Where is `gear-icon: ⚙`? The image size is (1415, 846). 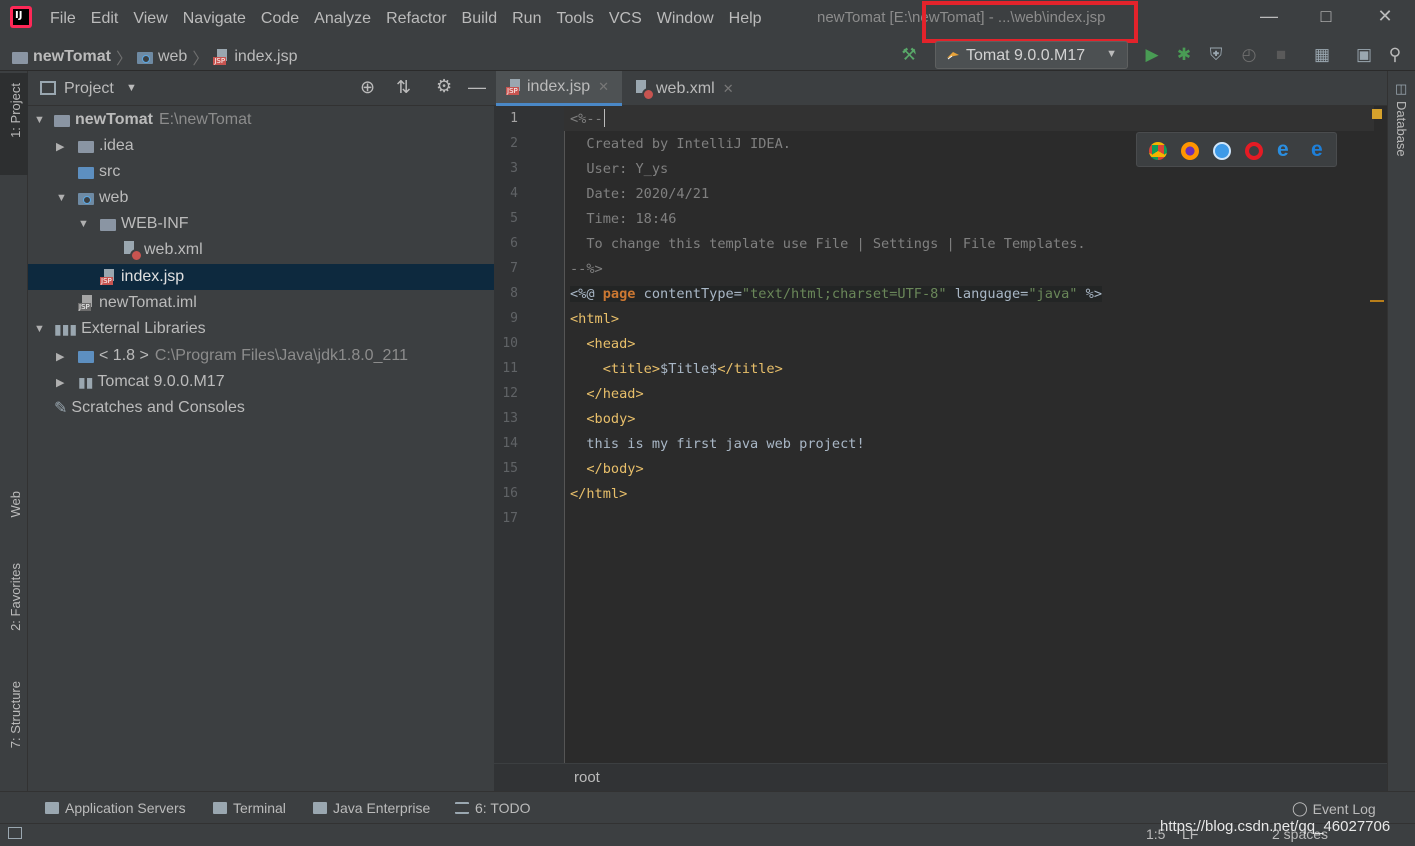
gear-icon: ⚙ is located at coordinates (444, 86).